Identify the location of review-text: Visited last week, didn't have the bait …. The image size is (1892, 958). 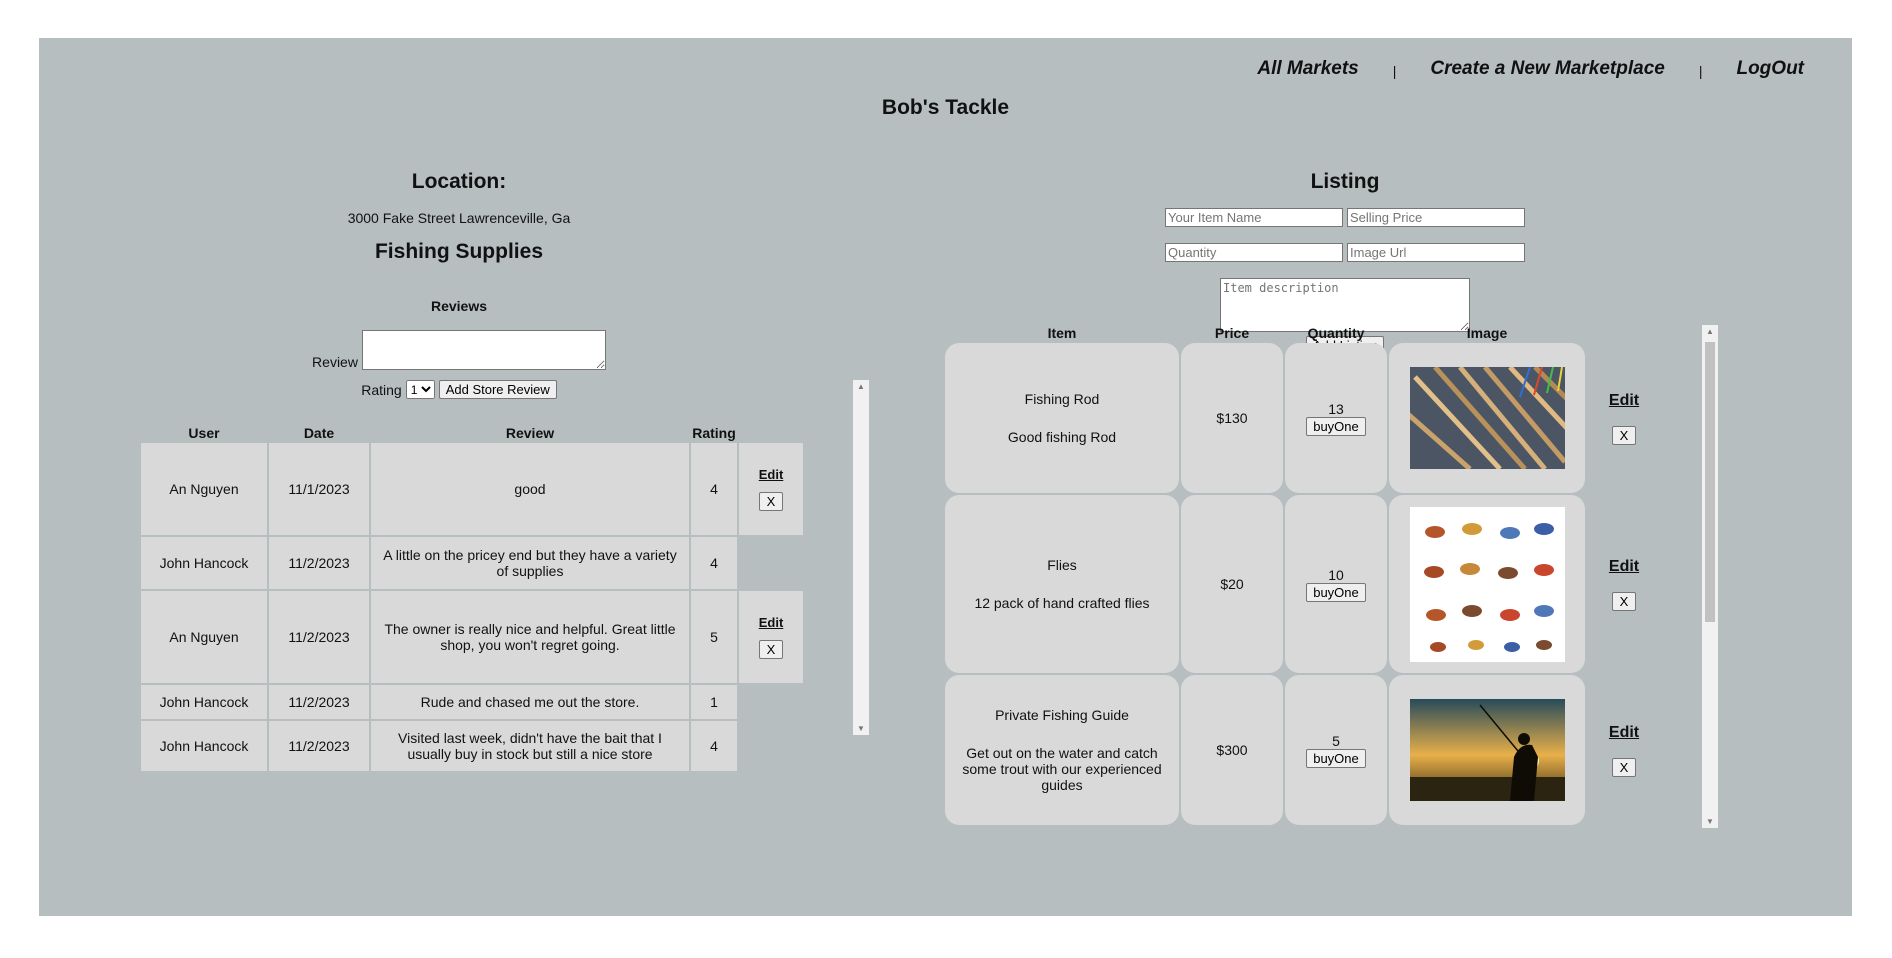
(530, 746).